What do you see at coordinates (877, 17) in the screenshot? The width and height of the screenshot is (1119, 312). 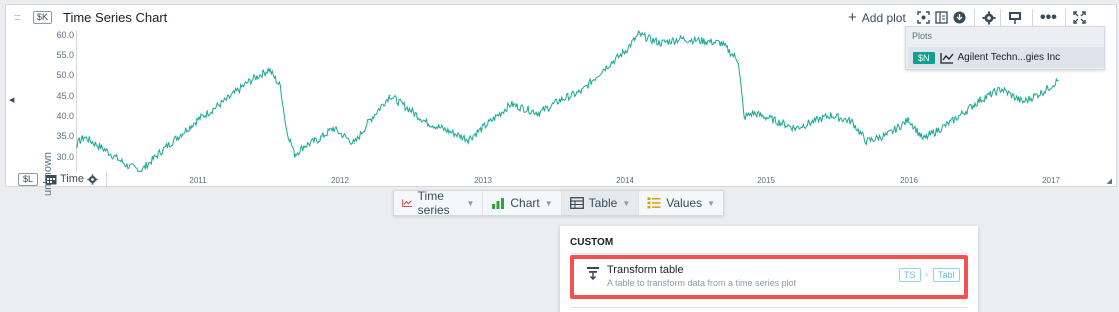 I see `add-plot-button: + Add plot` at bounding box center [877, 17].